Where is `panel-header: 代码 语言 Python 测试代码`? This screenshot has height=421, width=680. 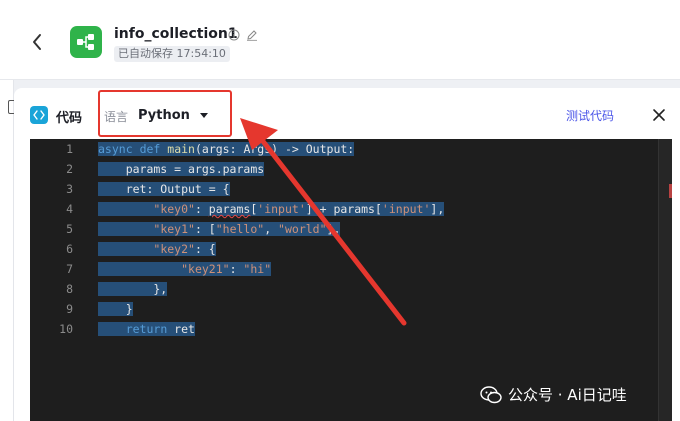
panel-header: 代码 语言 Python 测试代码 is located at coordinates (347, 113).